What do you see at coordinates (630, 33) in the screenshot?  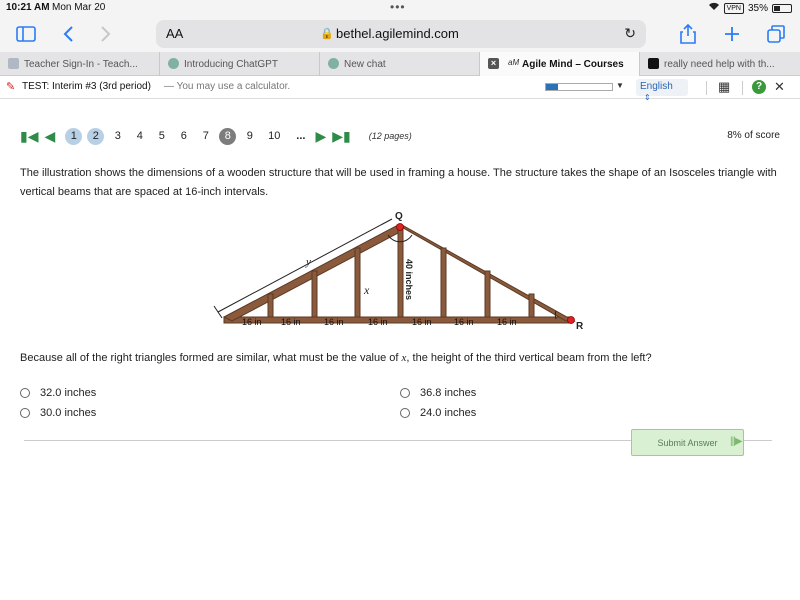 I see `reload-icon: ↻` at bounding box center [630, 33].